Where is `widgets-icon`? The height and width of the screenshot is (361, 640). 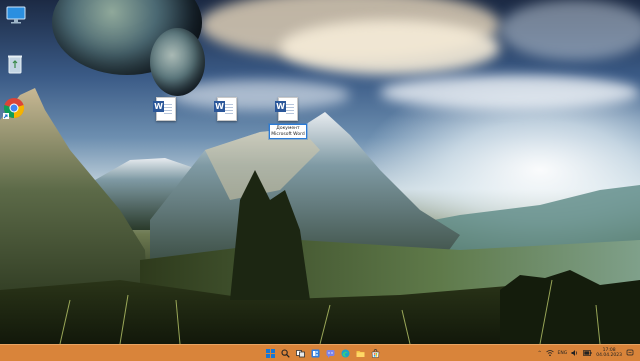
widgets-icon is located at coordinates (315, 353).